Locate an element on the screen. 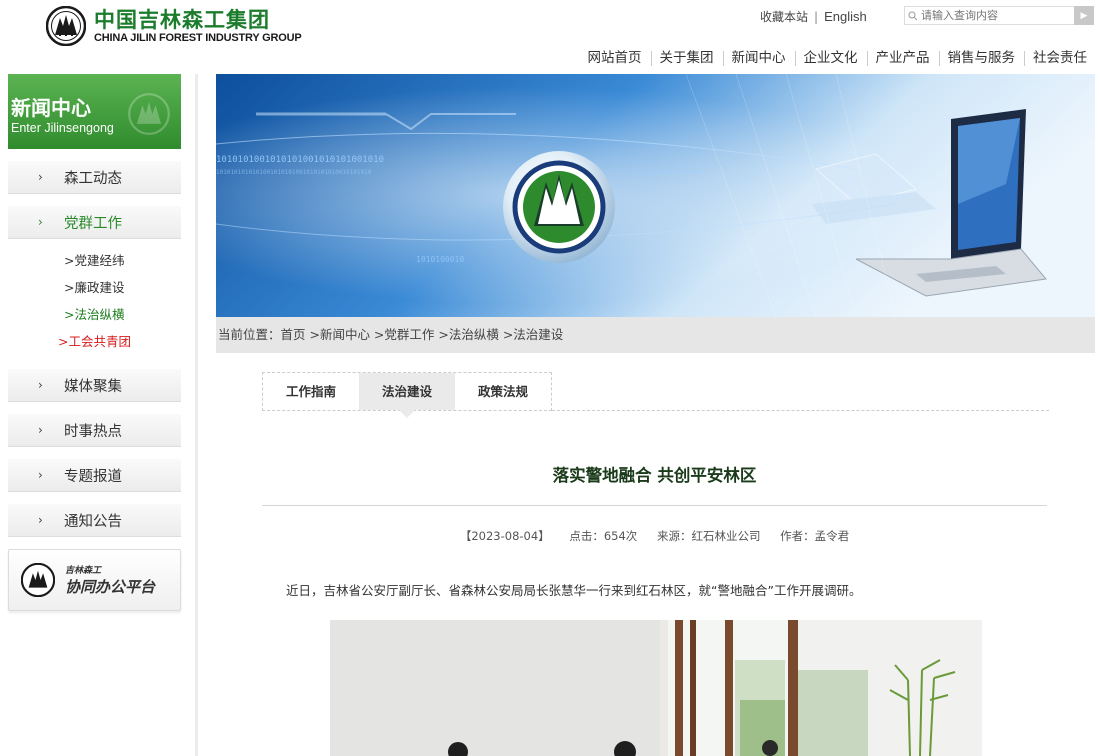 The height and width of the screenshot is (756, 1100). nav-news: 新闻中心 is located at coordinates (758, 58).